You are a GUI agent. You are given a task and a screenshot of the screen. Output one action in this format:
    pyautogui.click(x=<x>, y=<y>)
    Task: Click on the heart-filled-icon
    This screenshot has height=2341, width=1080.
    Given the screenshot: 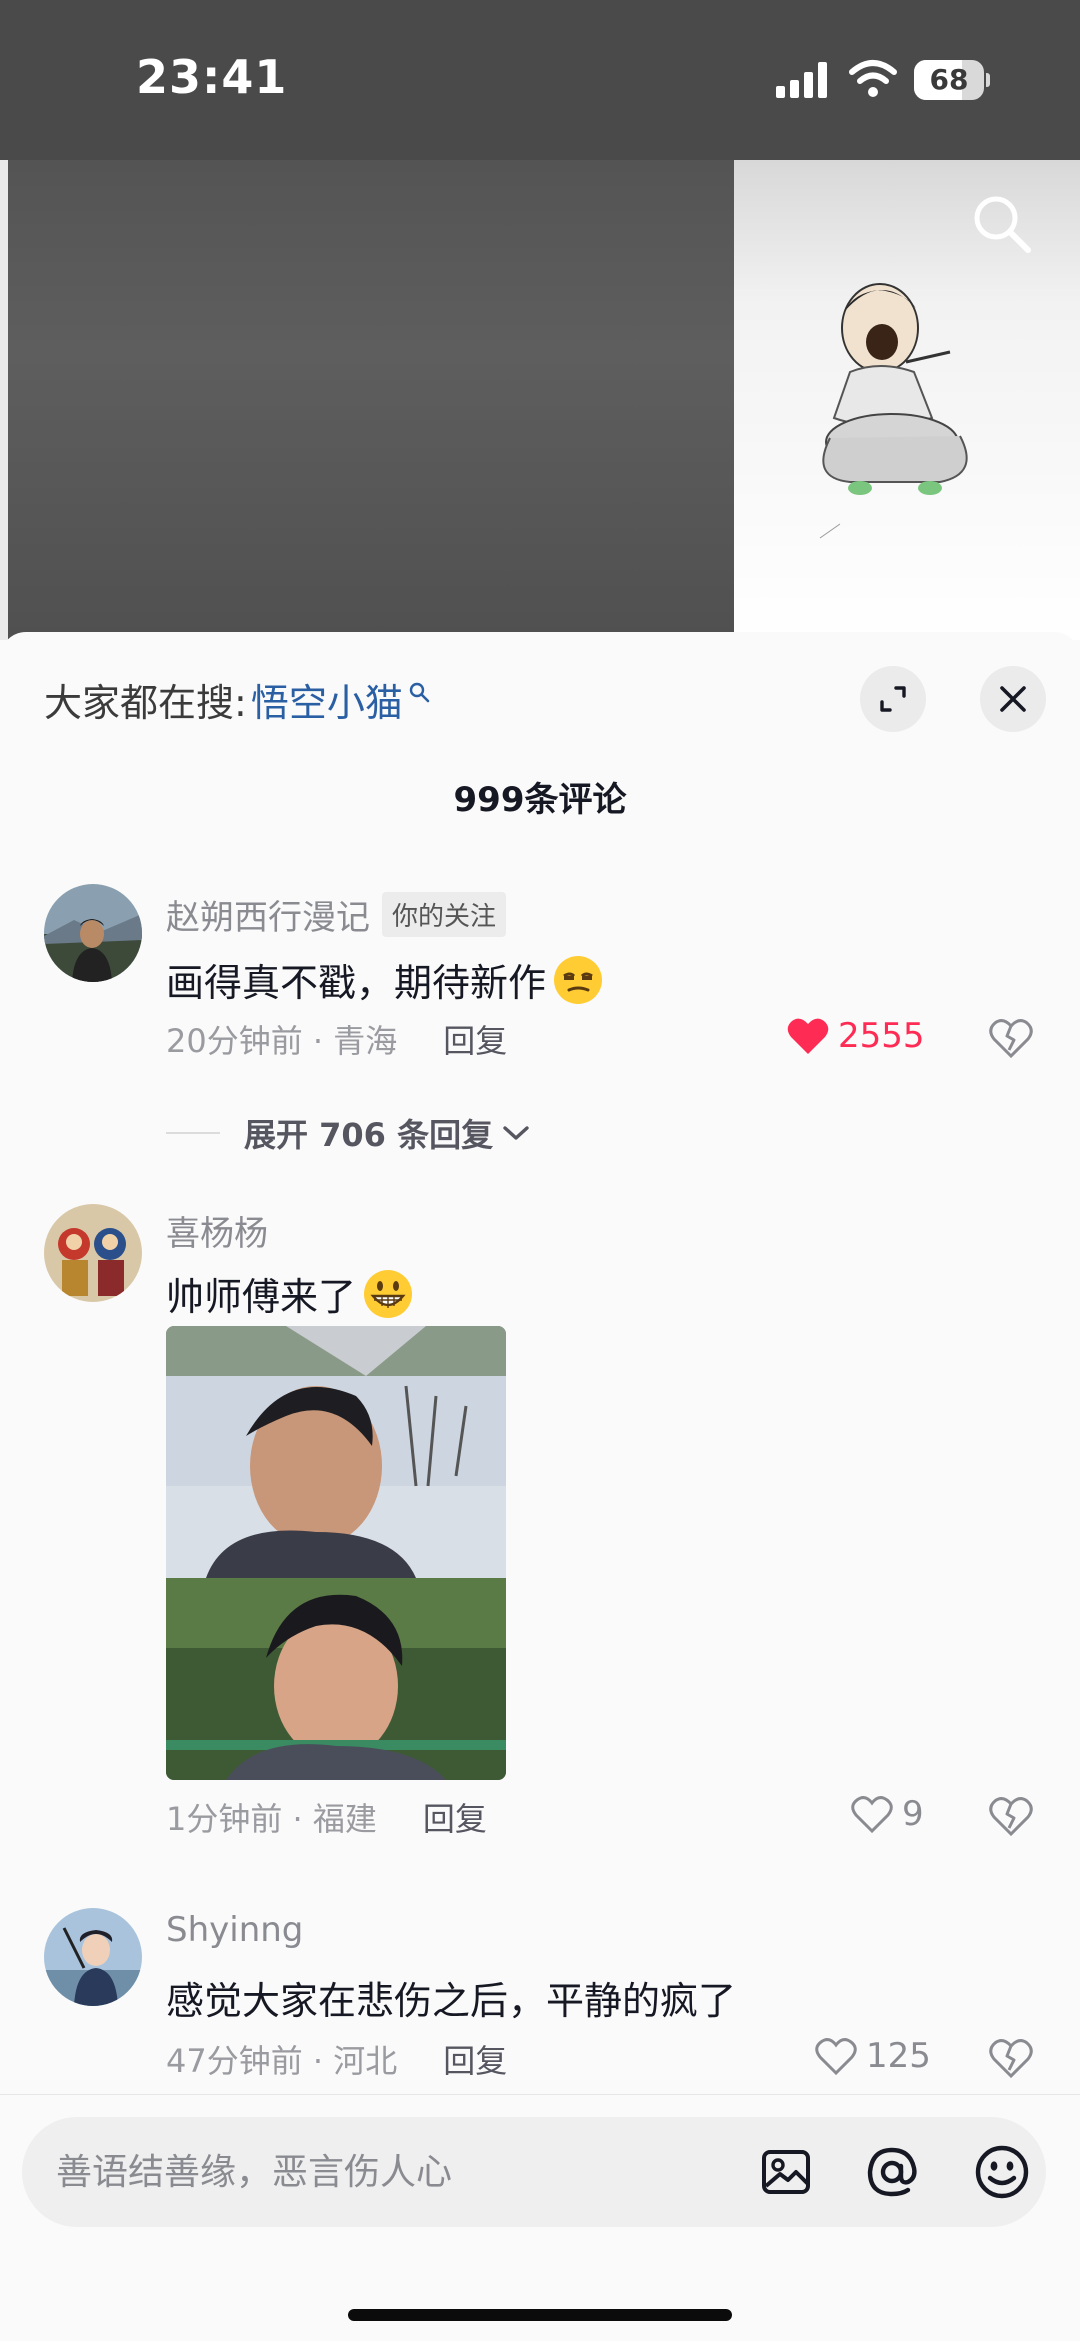 What is the action you would take?
    pyautogui.click(x=808, y=1036)
    